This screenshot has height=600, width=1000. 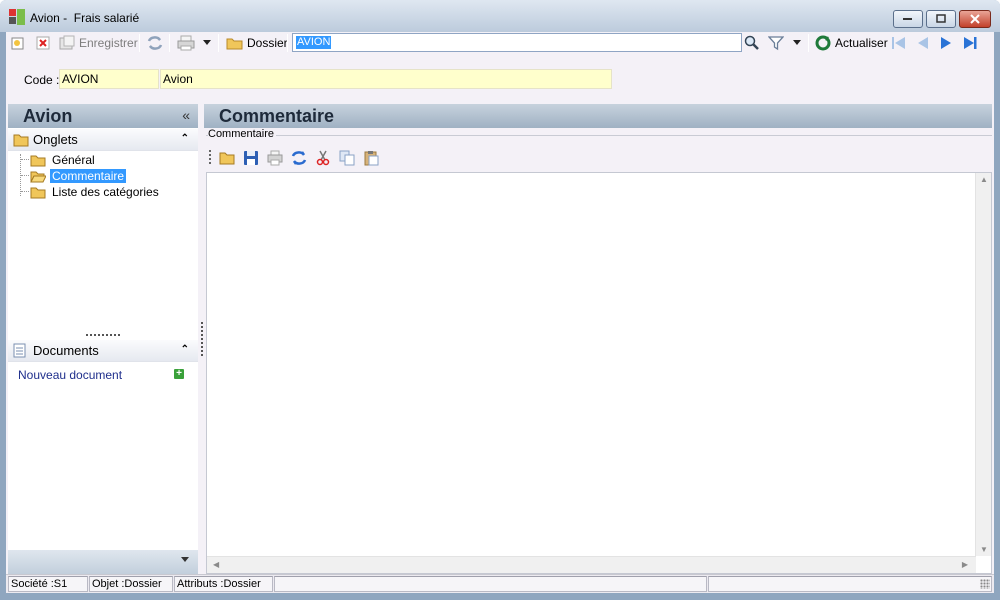 What do you see at coordinates (42, 80) in the screenshot?
I see `code-label: Code :` at bounding box center [42, 80].